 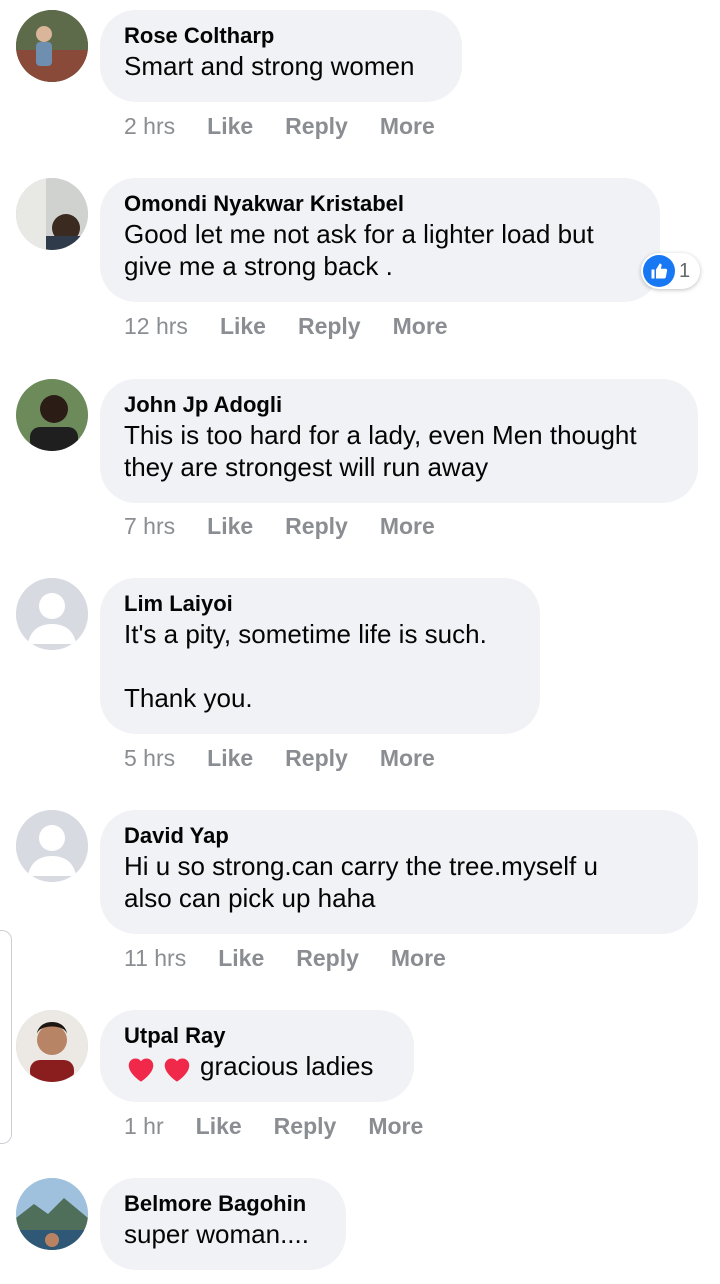 What do you see at coordinates (285, 958) in the screenshot?
I see `comment-actions: 11 hrs Like Reply More` at bounding box center [285, 958].